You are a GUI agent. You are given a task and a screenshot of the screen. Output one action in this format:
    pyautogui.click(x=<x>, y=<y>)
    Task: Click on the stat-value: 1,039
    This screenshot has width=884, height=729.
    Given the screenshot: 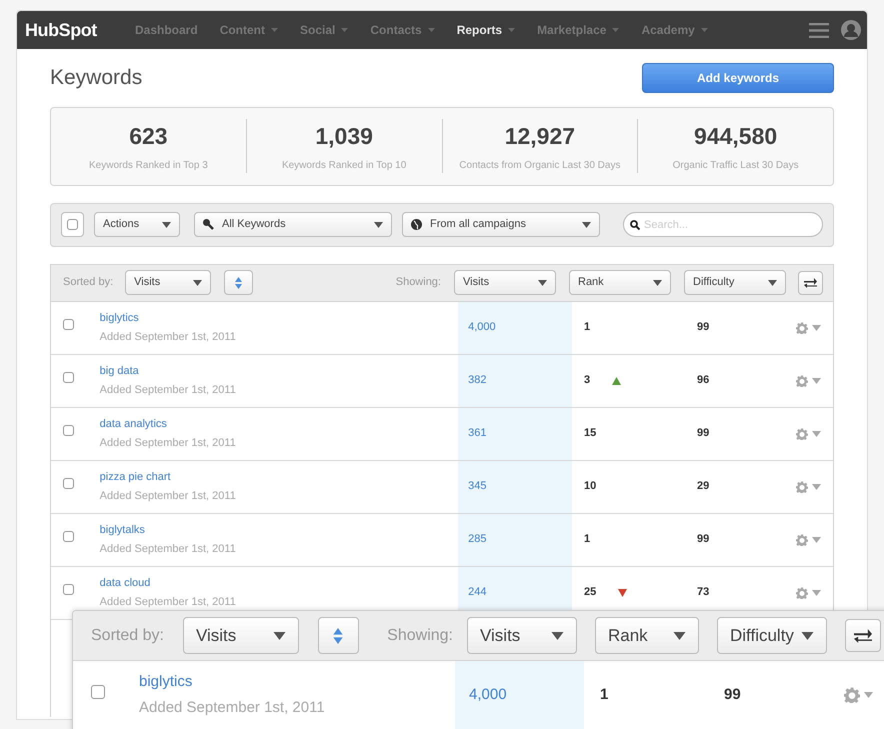 What is the action you would take?
    pyautogui.click(x=344, y=136)
    